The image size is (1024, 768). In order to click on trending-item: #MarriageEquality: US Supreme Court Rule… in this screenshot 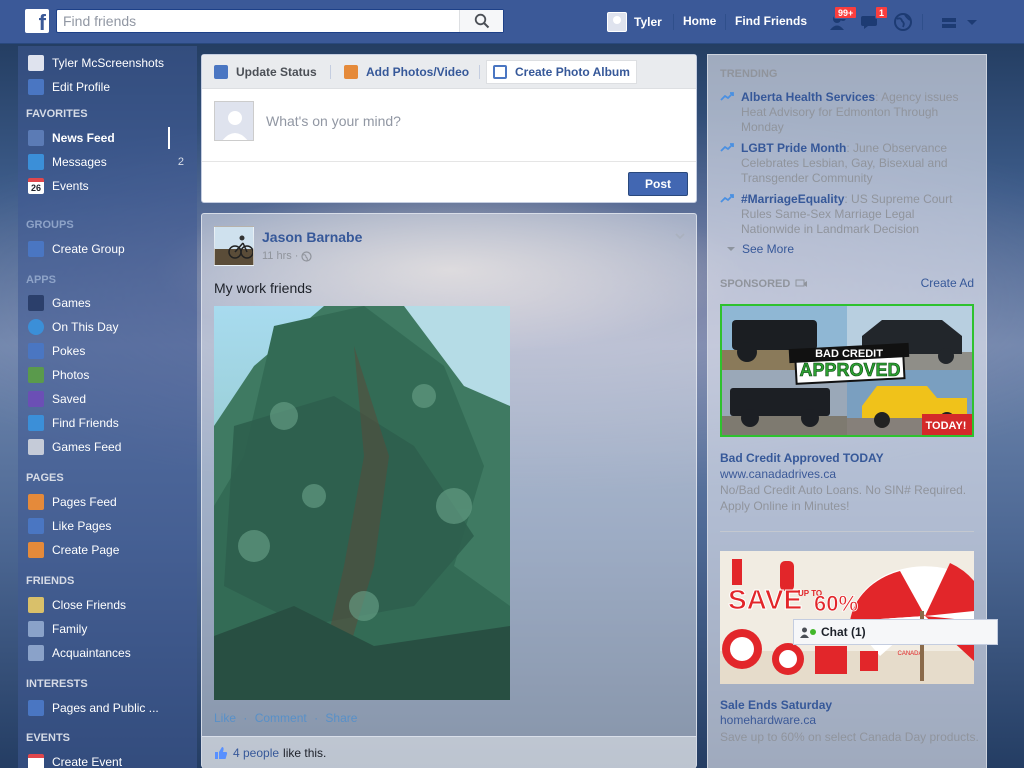, I will do `click(845, 214)`.